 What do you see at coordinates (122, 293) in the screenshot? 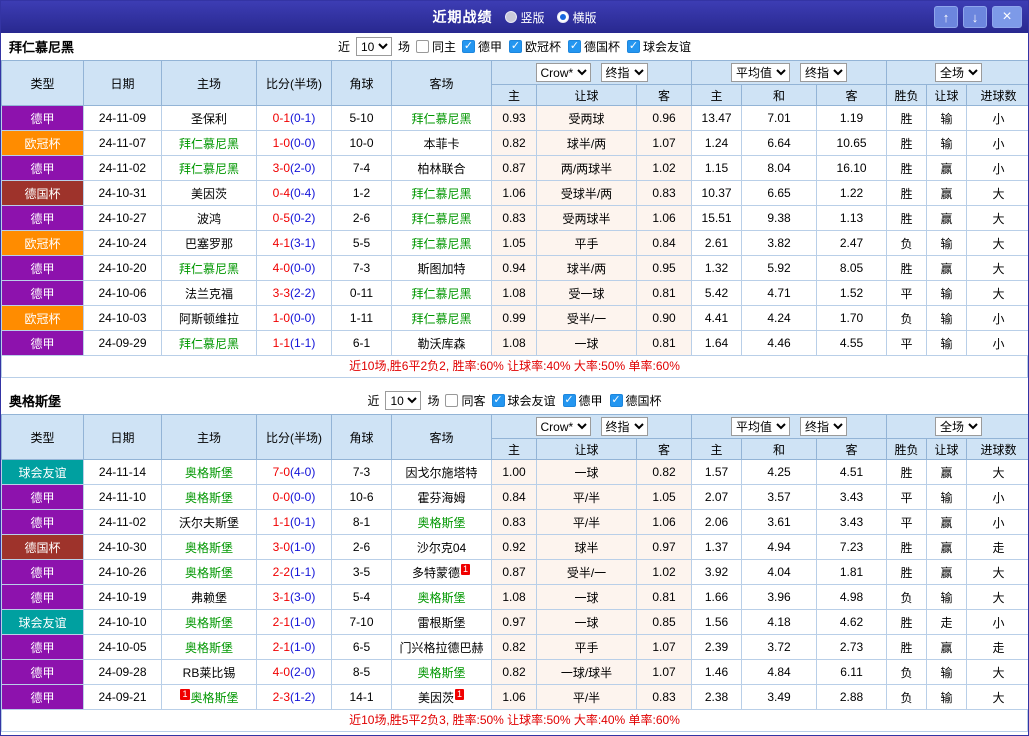
I see `date-cell: 24-10-06` at bounding box center [122, 293].